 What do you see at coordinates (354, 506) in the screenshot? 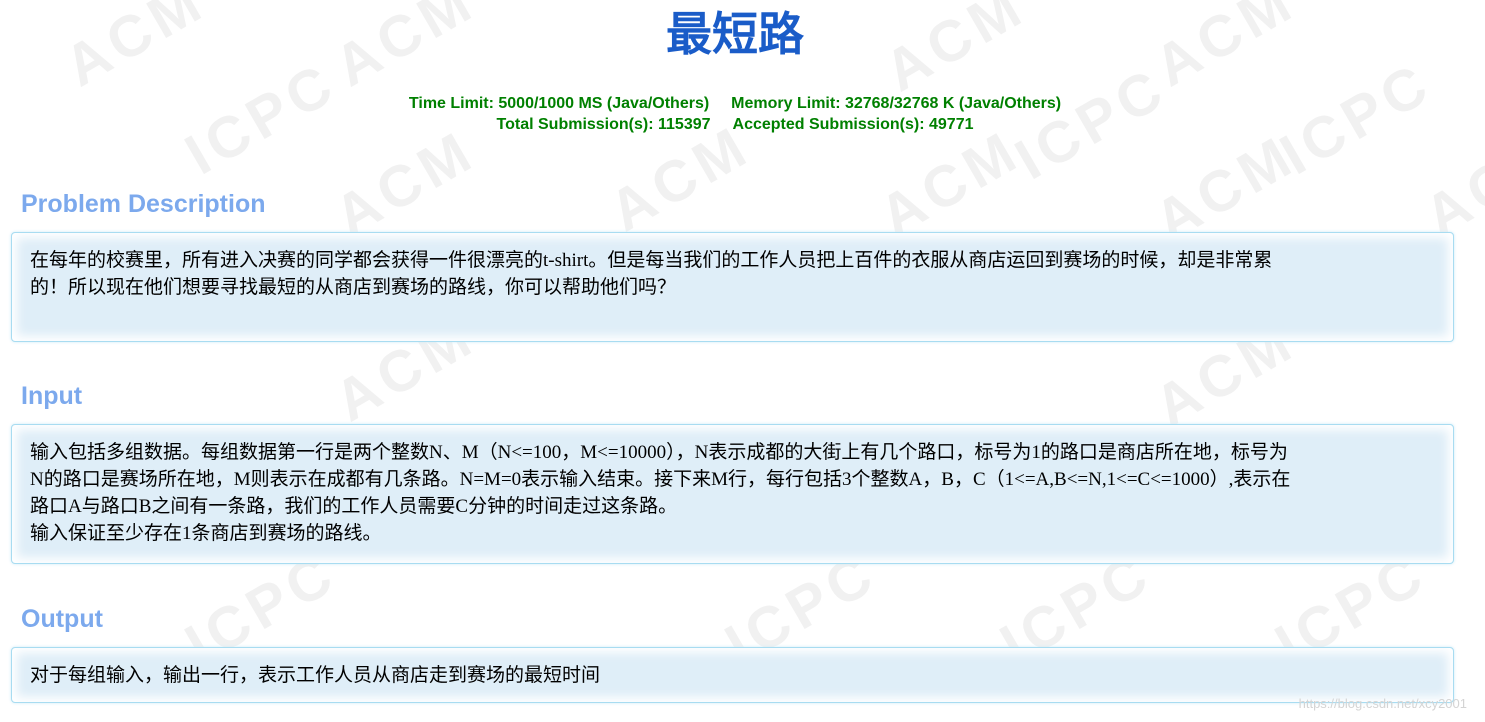
I see `input-line: 路口A与路口B之间有一条路，我们的工作人员需要C分钟的时间走过这条路。` at bounding box center [354, 506].